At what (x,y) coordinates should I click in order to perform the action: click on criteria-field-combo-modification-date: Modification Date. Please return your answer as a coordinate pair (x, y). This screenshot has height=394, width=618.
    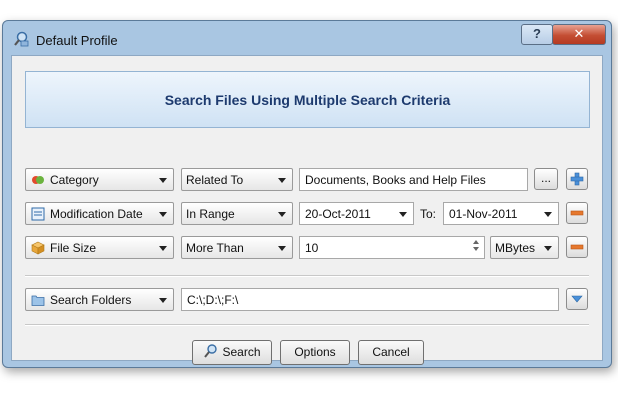
    Looking at the image, I should click on (99, 213).